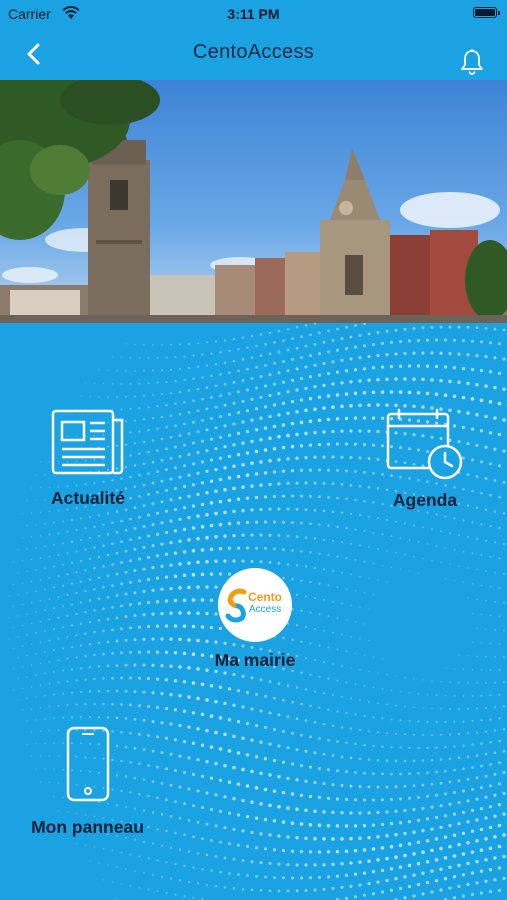 The image size is (507, 900). Describe the element at coordinates (87, 764) in the screenshot. I see `smartphone-icon` at that location.